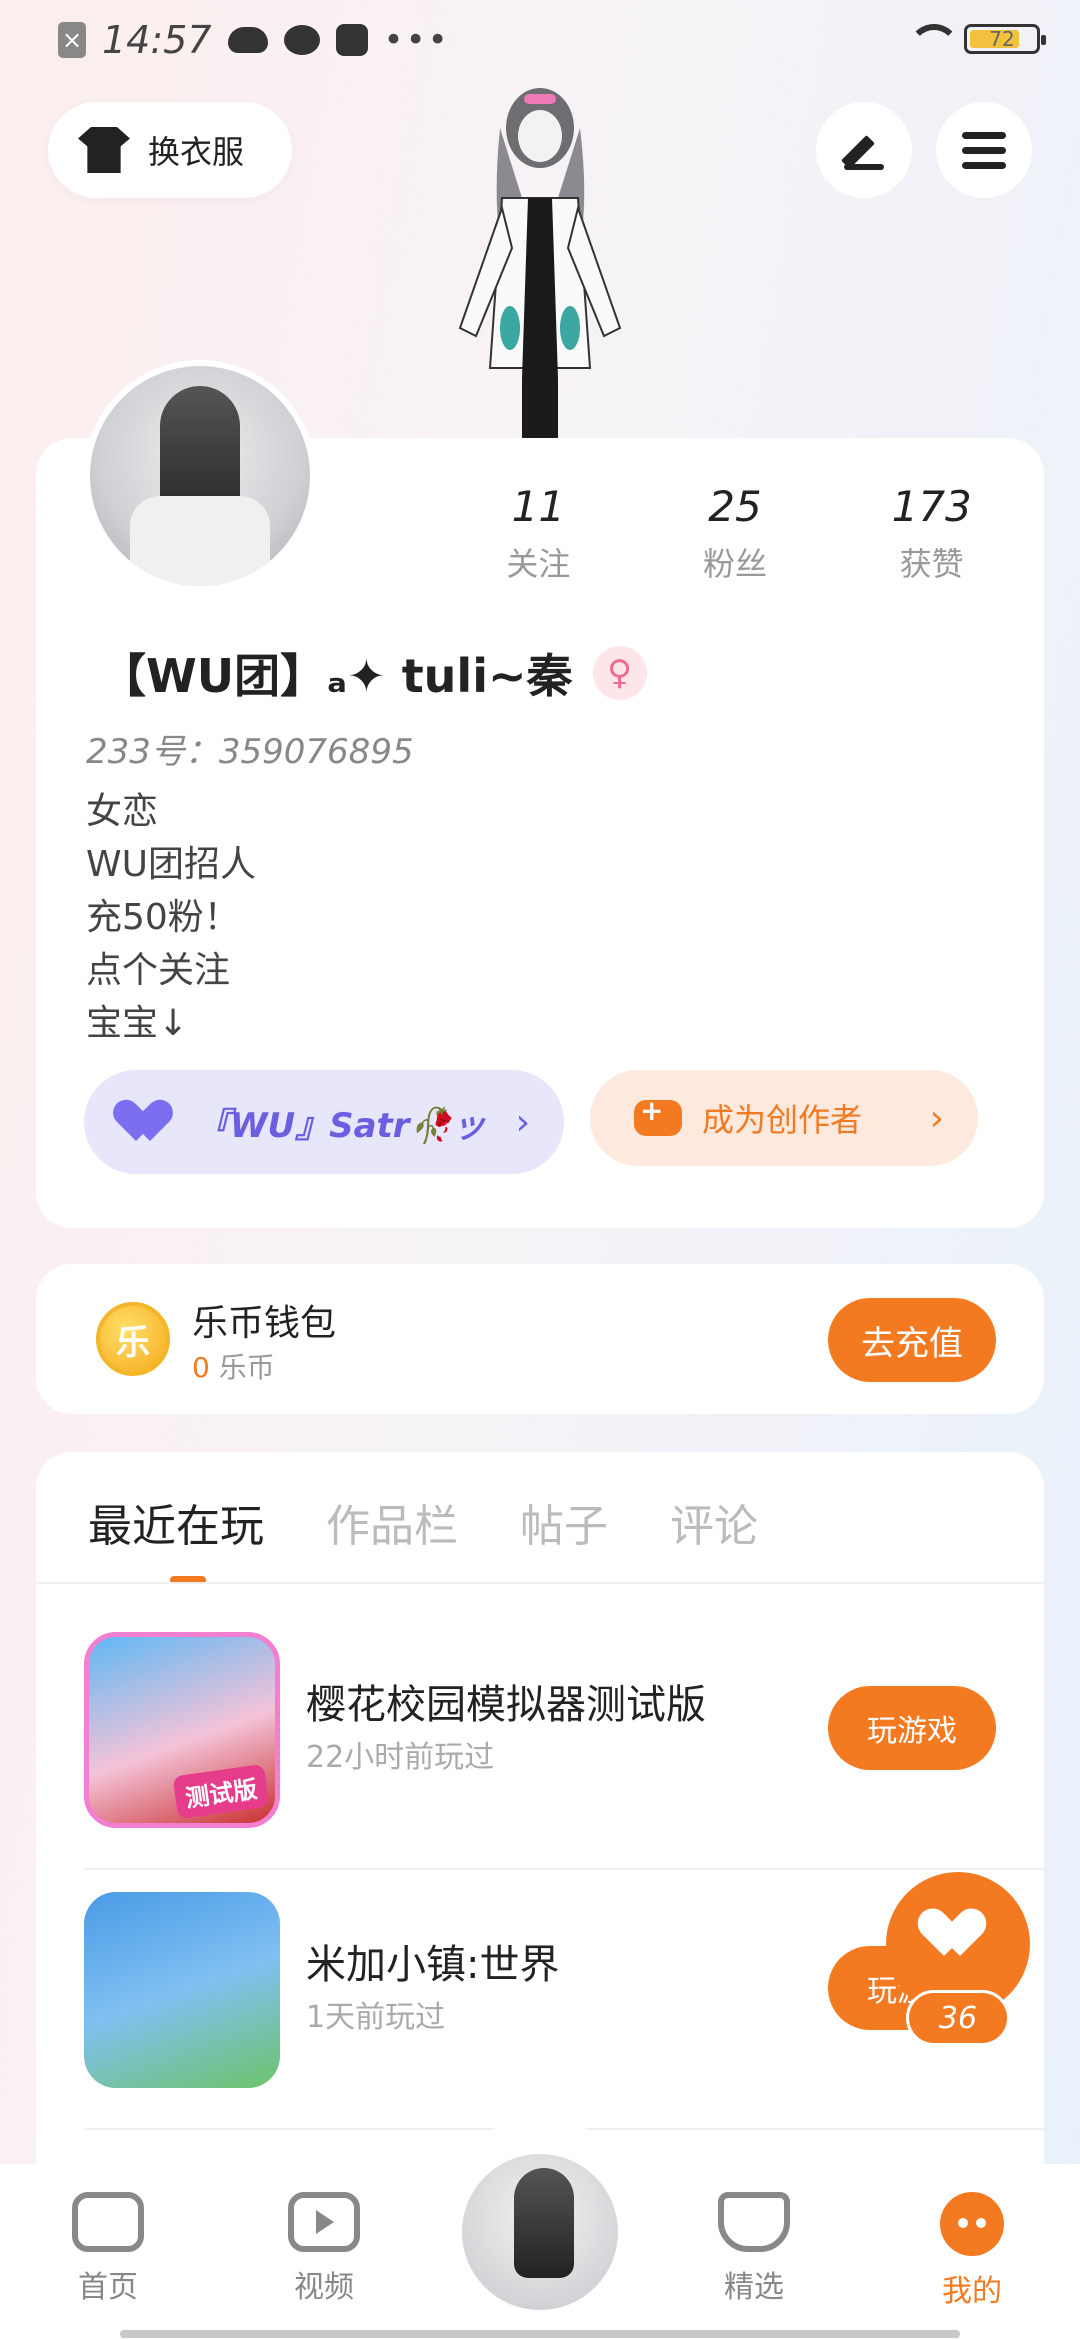 Image resolution: width=1080 pixels, height=2340 pixels. Describe the element at coordinates (416, 40) in the screenshot. I see `more-notifications-icon: •••` at that location.